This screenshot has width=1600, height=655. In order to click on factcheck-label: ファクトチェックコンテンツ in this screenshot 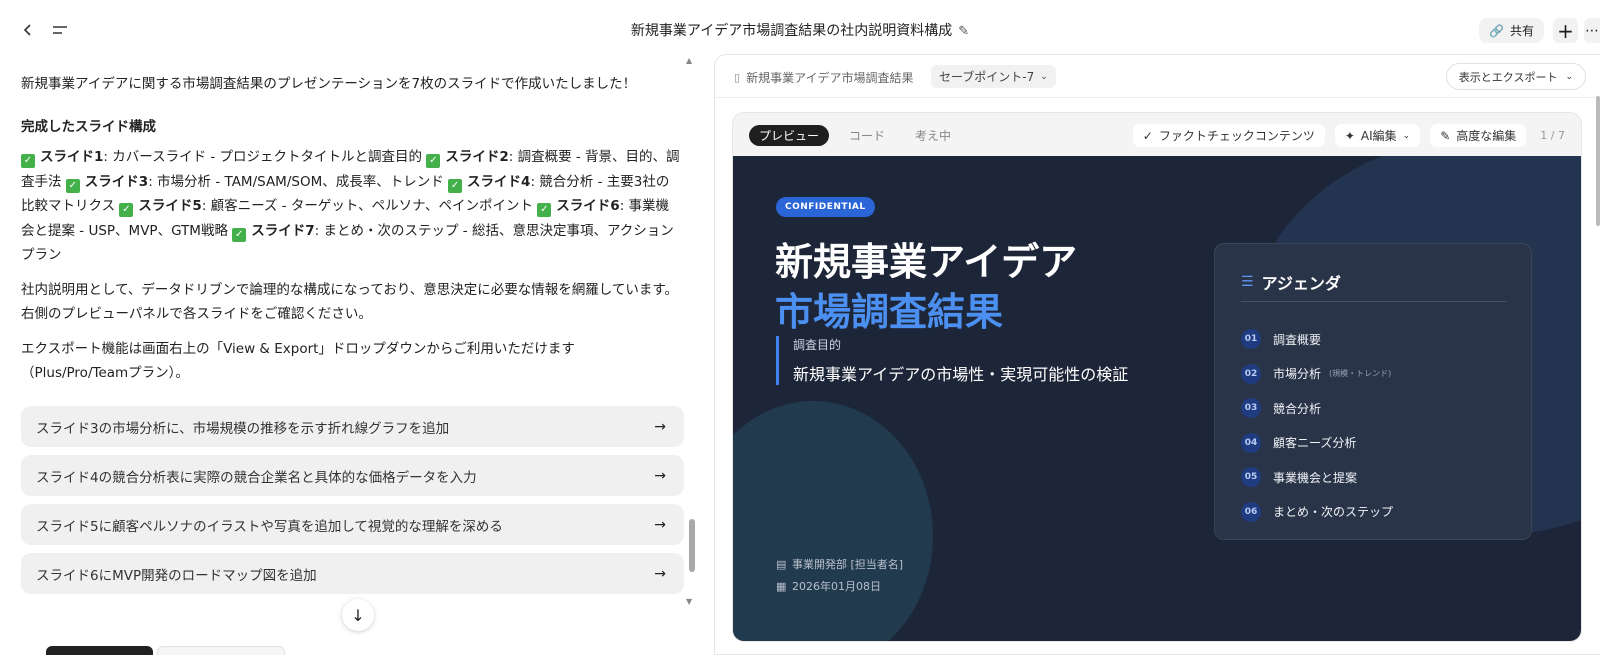, I will do `click(1236, 136)`.